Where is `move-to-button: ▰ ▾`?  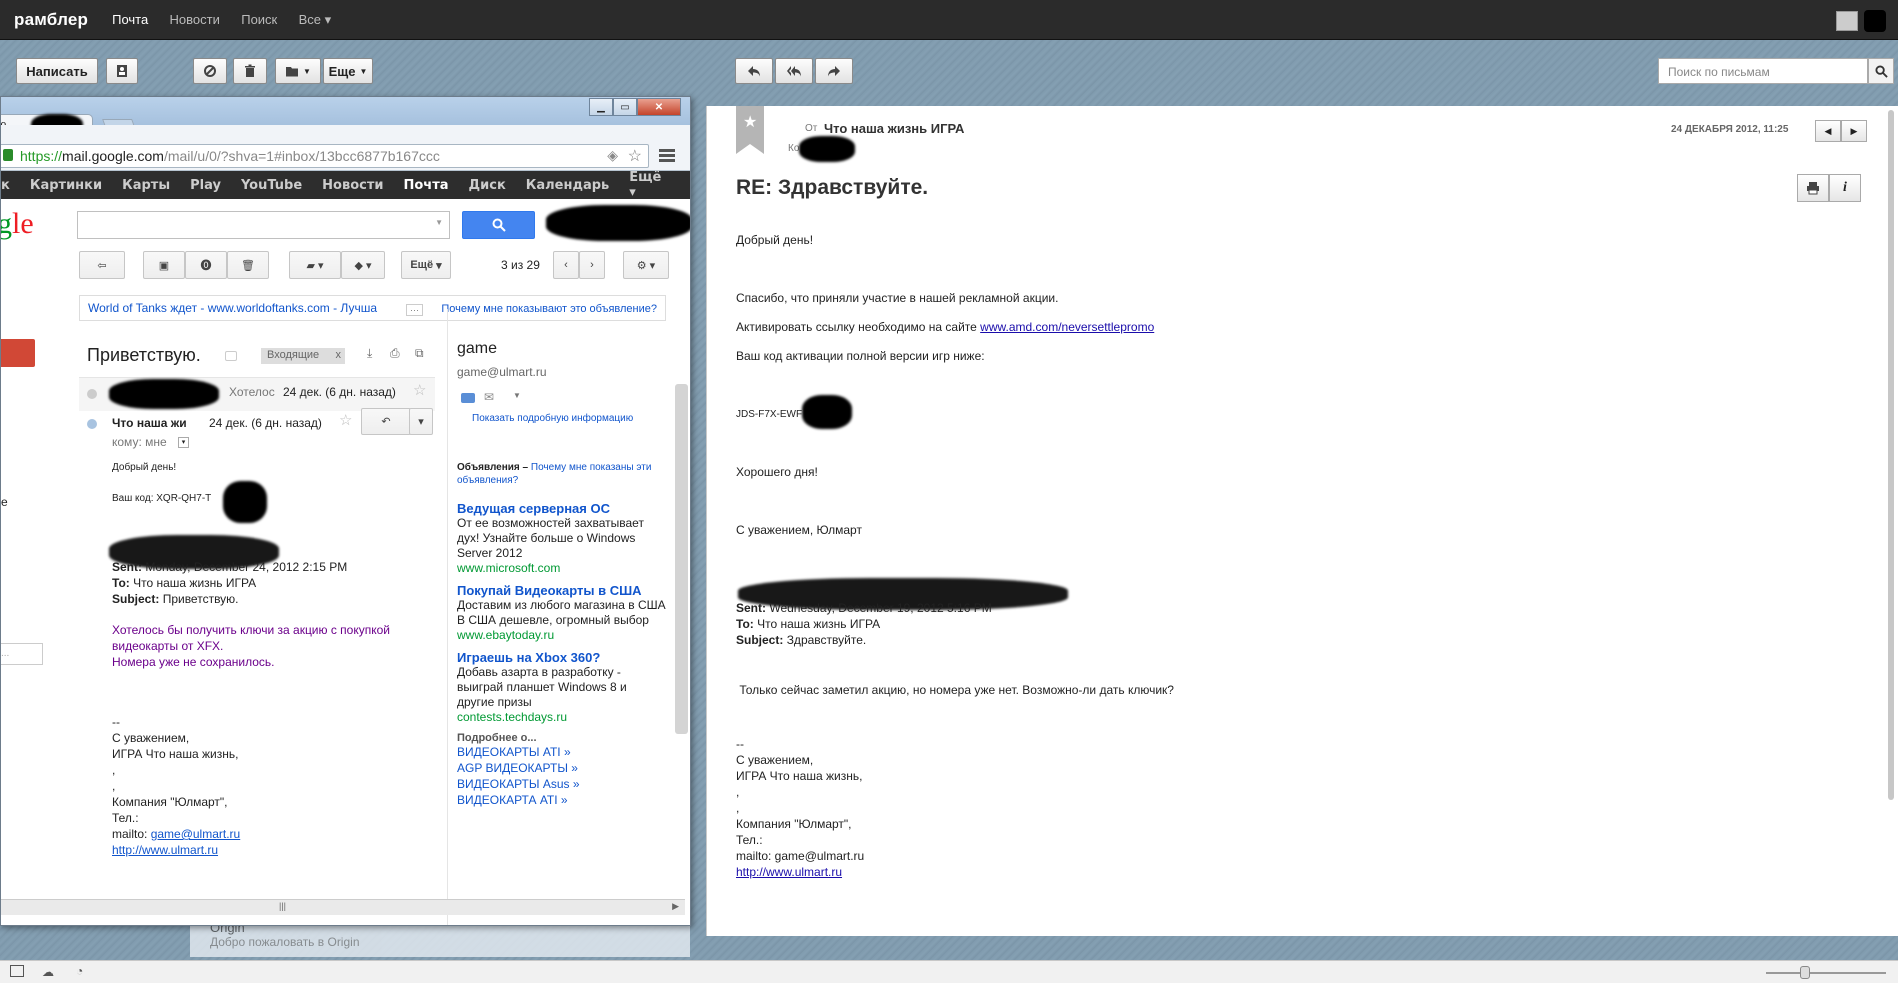 move-to-button: ▰ ▾ is located at coordinates (315, 265).